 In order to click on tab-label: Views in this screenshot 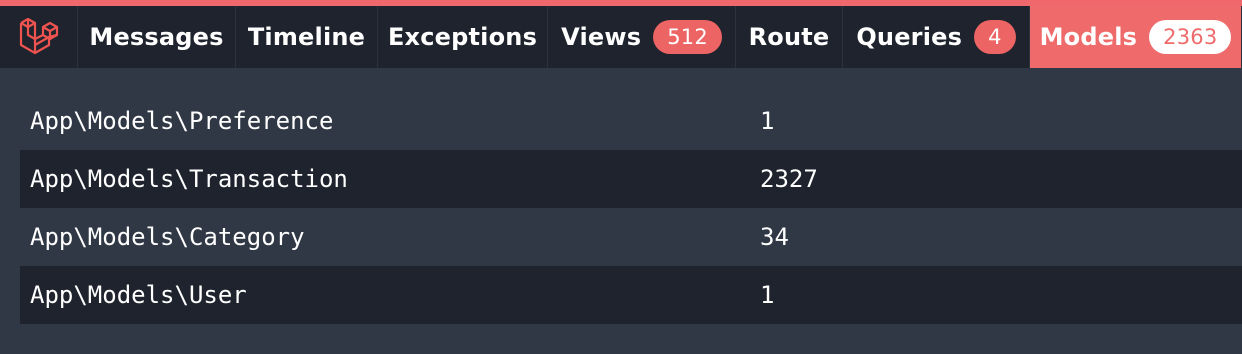, I will do `click(601, 37)`.